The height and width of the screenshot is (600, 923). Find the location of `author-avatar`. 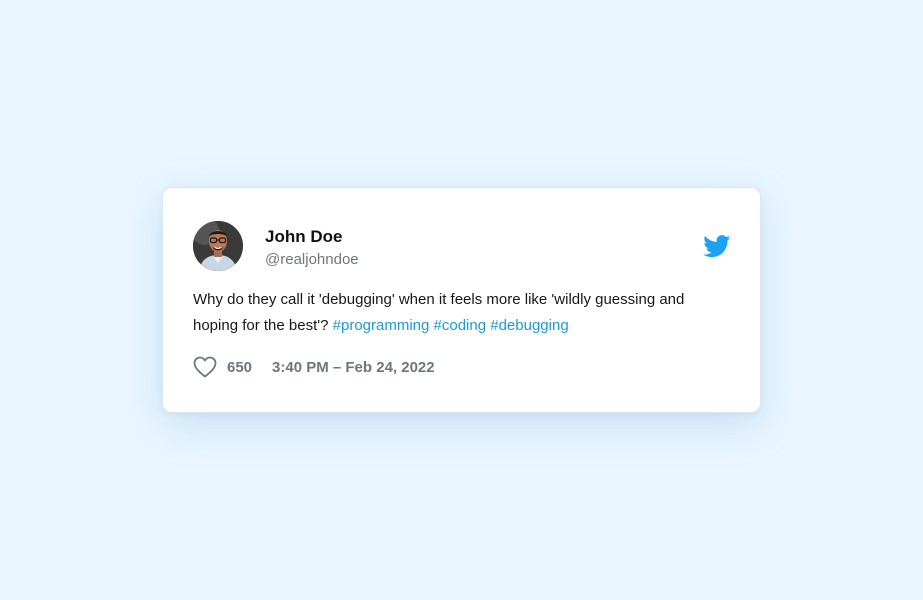

author-avatar is located at coordinates (218, 246).